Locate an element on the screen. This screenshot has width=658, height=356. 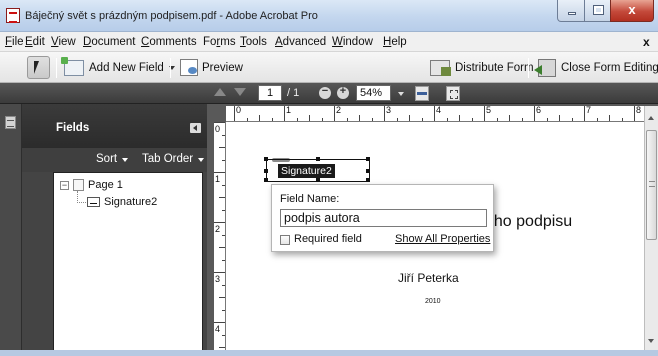
menu-help: Help is located at coordinates (395, 42).